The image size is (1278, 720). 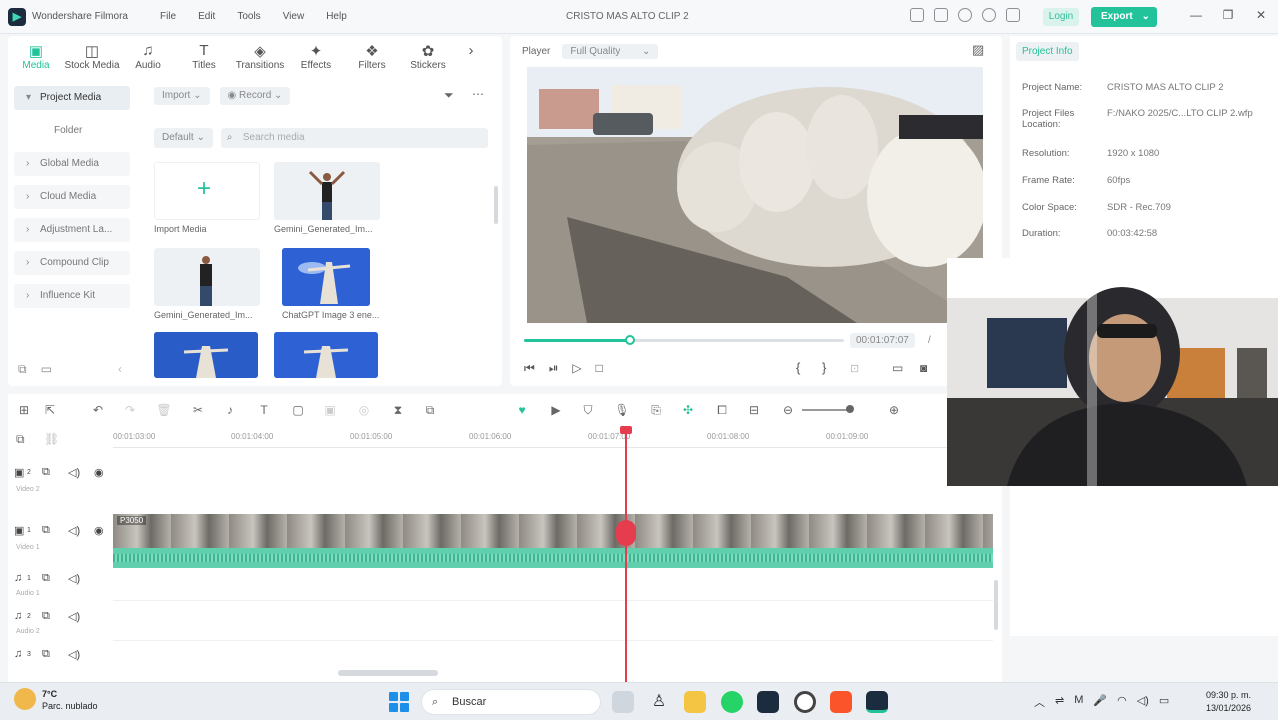 I want to click on split-icon: ✂, so click(x=198, y=410).